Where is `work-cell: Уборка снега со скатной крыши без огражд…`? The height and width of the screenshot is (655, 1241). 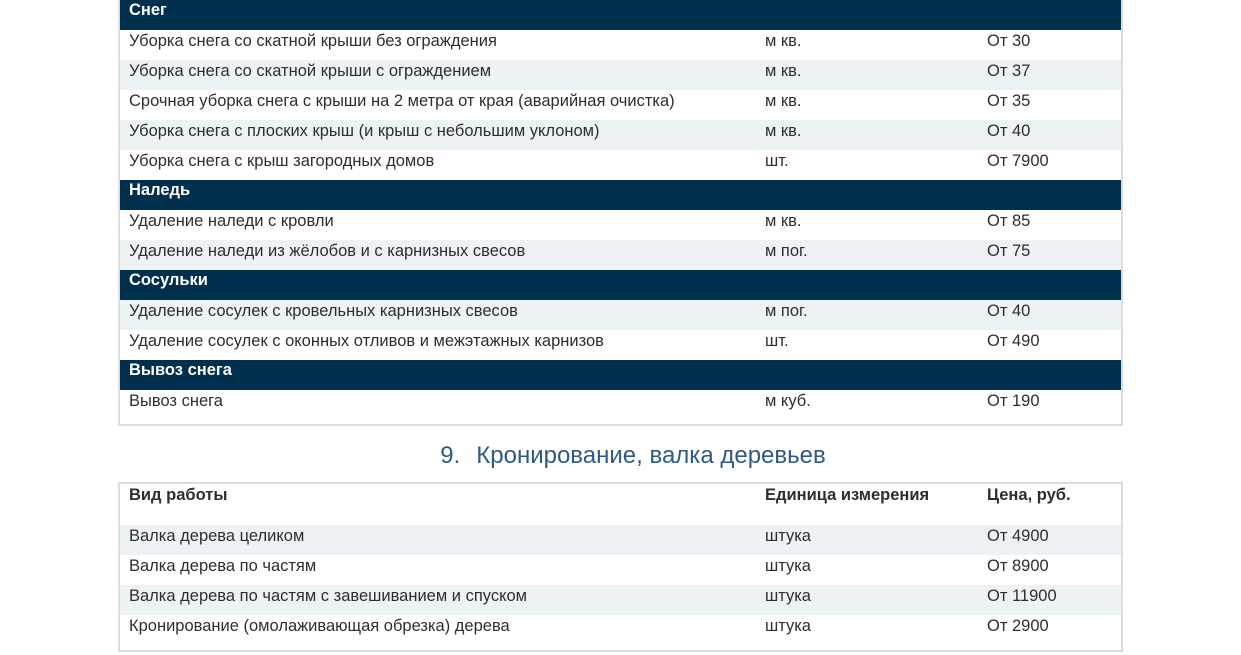
work-cell: Уборка снега со скатной крыши без огражд… is located at coordinates (313, 41).